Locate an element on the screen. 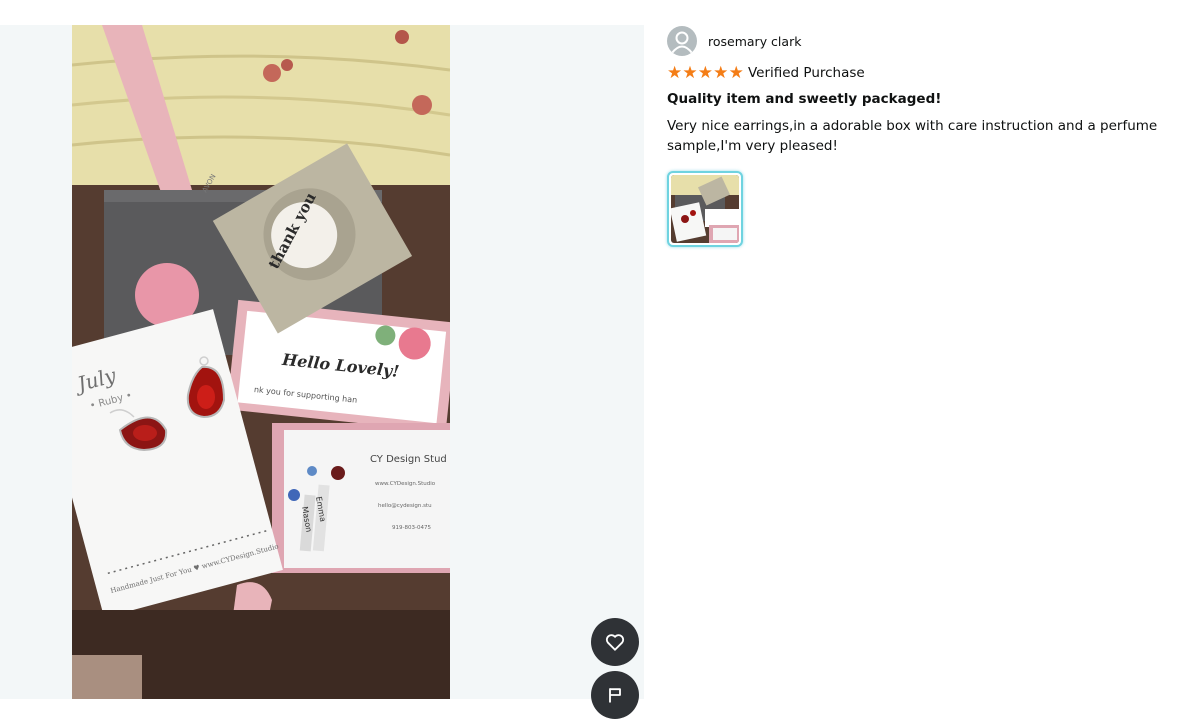 This screenshot has width=1200, height=719. avatar is located at coordinates (682, 41).